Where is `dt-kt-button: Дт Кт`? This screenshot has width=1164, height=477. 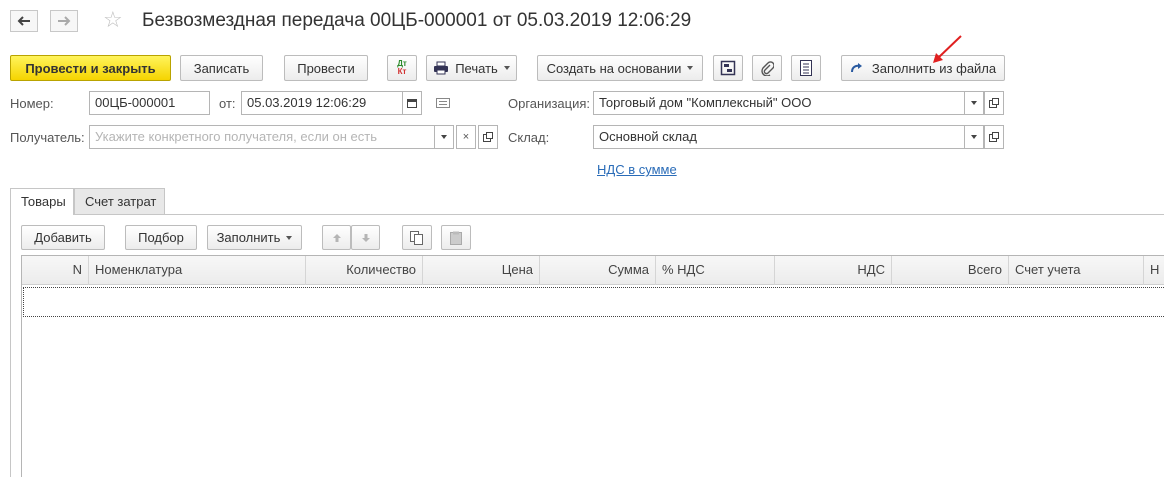
dt-kt-button: Дт Кт is located at coordinates (402, 68).